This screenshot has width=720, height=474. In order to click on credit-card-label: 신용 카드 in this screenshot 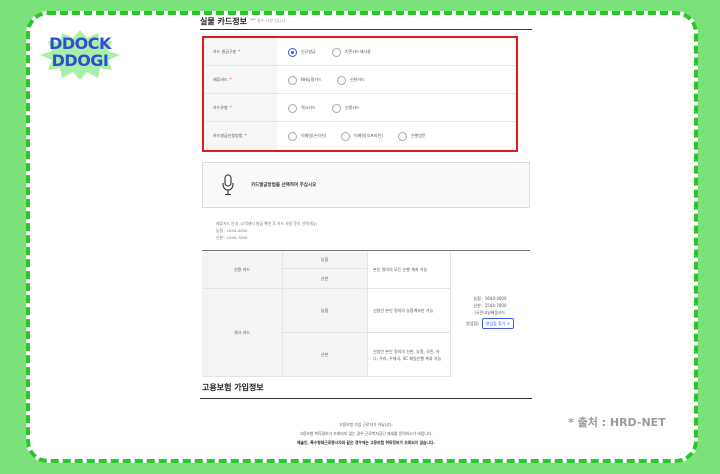, I will do `click(242, 270)`.